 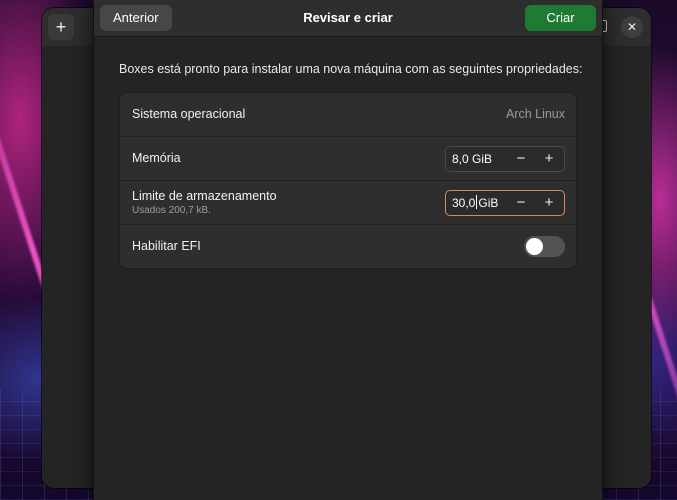 I want to click on efi-toggle-switch, so click(x=544, y=246).